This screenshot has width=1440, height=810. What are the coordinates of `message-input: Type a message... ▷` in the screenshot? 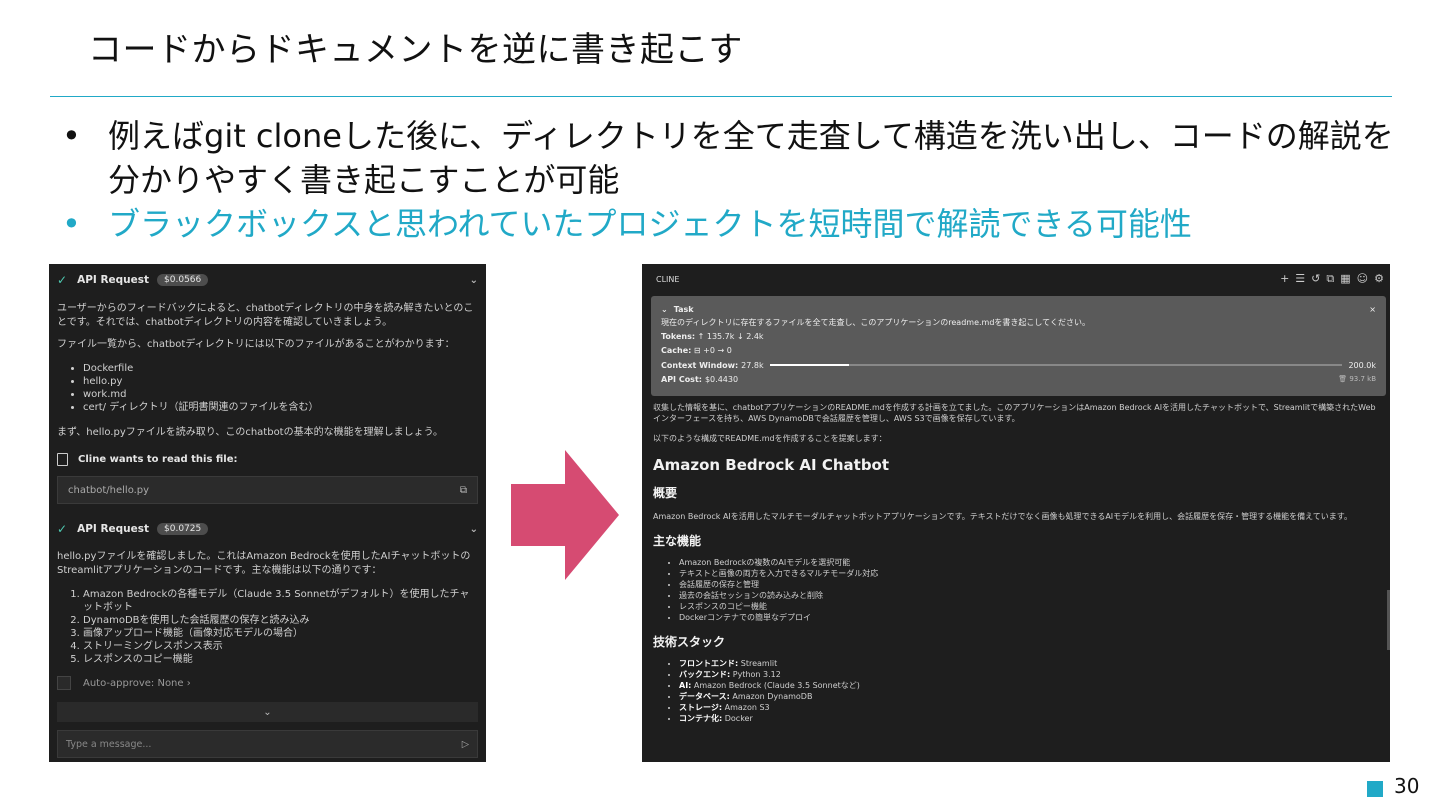 It's located at (267, 744).